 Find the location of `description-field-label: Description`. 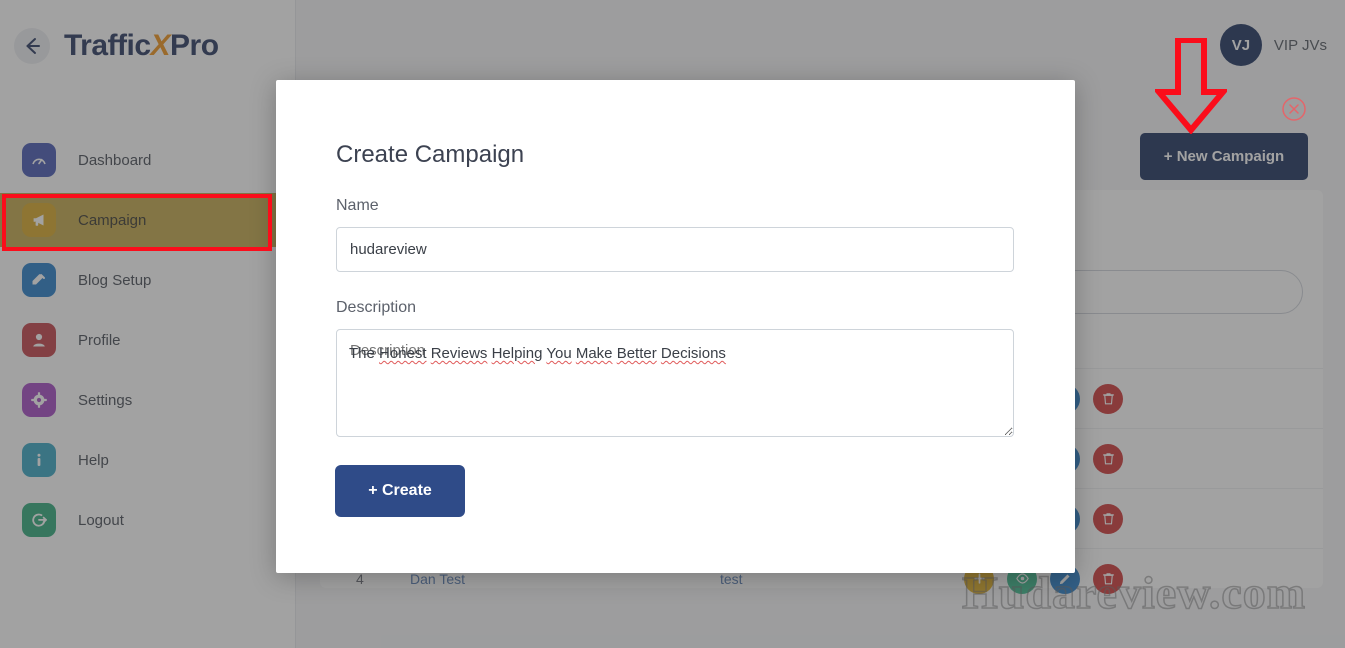

description-field-label: Description is located at coordinates (376, 307).